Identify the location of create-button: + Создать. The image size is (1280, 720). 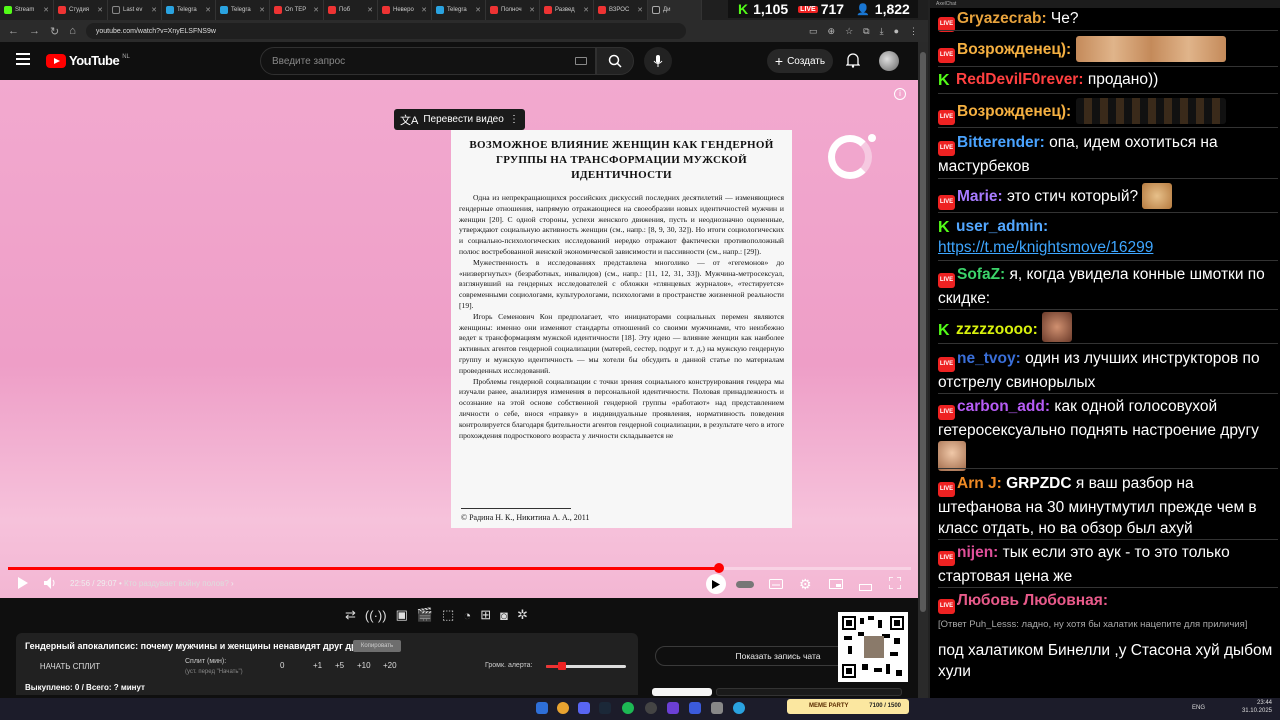
(800, 61).